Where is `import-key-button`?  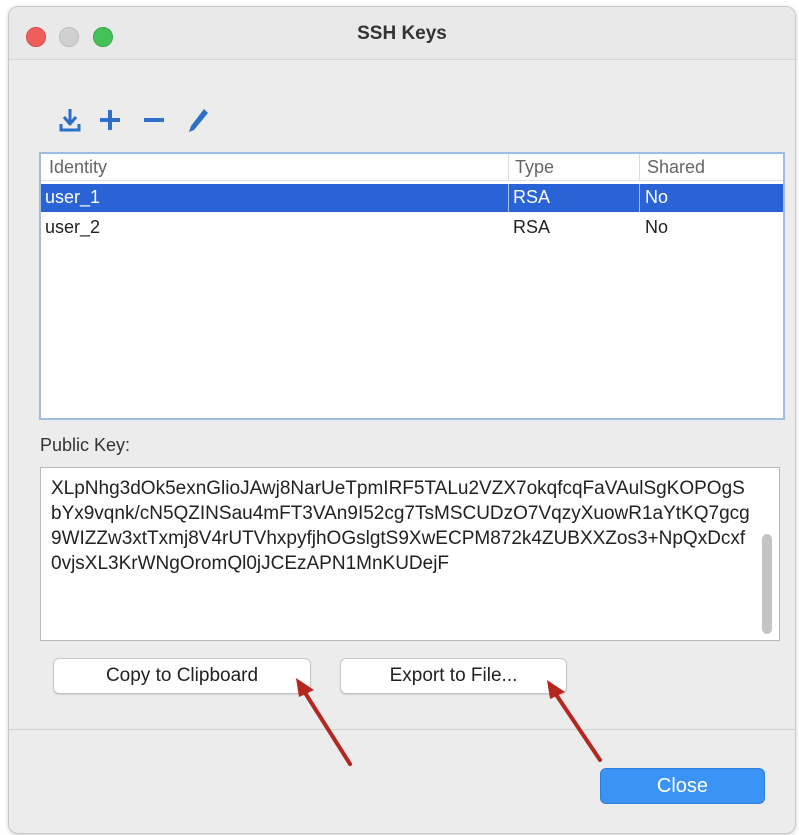 import-key-button is located at coordinates (70, 120).